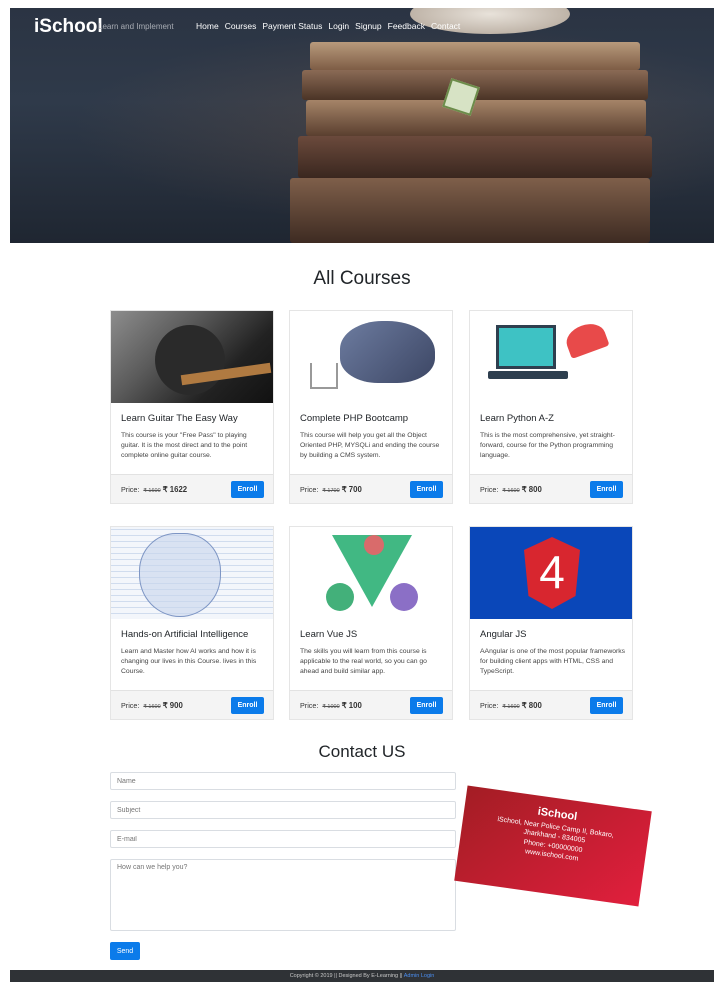  What do you see at coordinates (351, 705) in the screenshot?
I see `new-price: ₹ 100` at bounding box center [351, 705].